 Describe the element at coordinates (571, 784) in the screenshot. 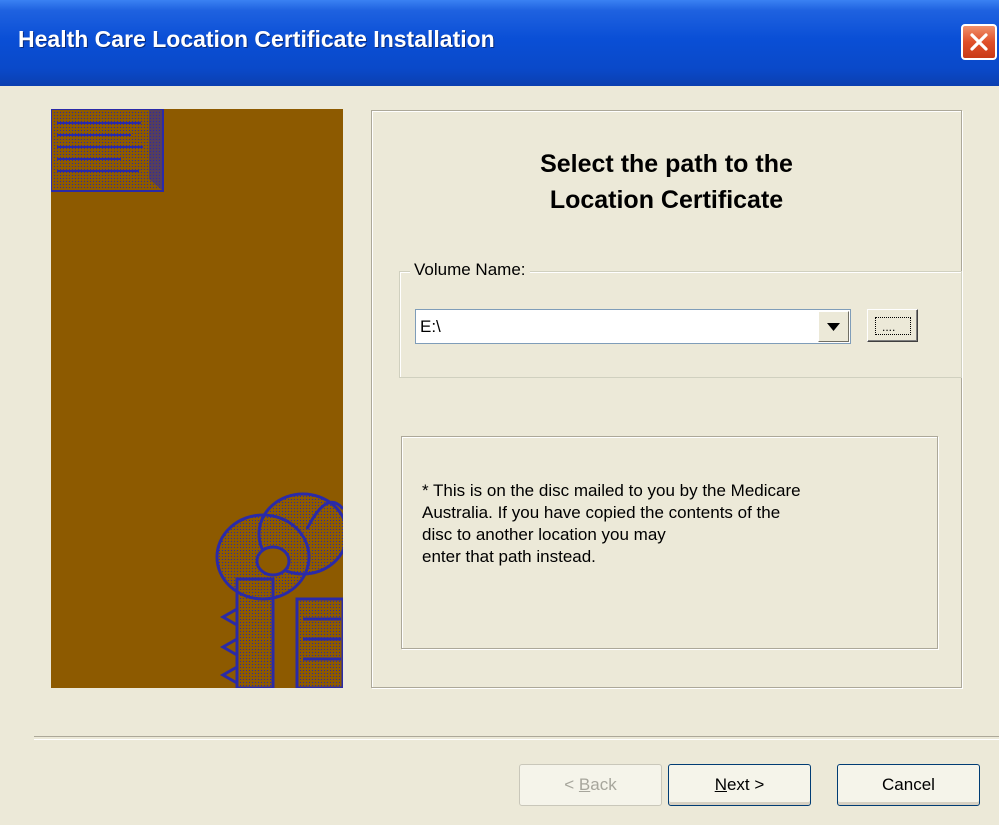

I see `back-prefix: <` at that location.